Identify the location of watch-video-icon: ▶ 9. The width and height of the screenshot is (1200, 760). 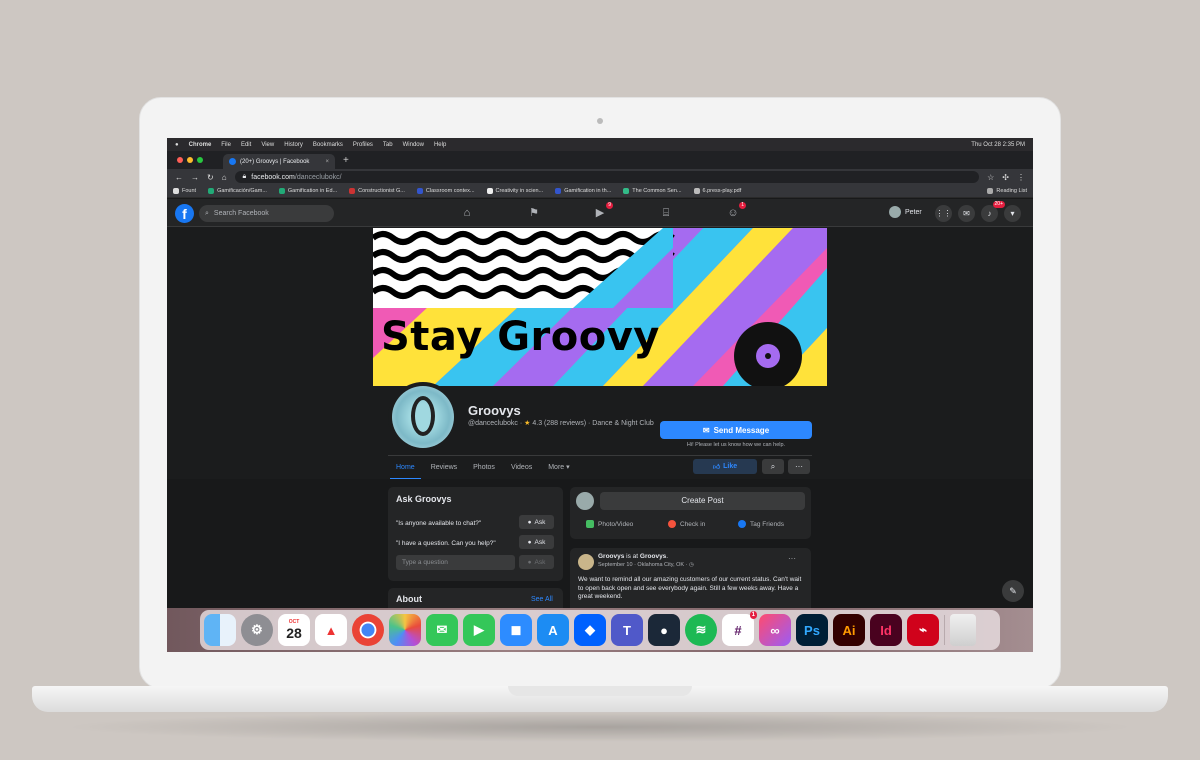
(603, 211).